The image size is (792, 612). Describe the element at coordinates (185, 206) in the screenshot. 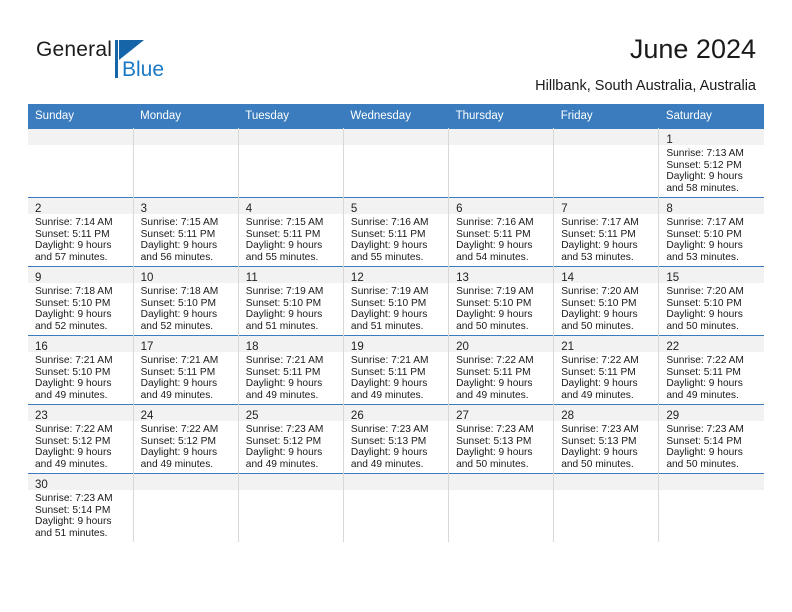

I see `day-number-band: 3` at that location.